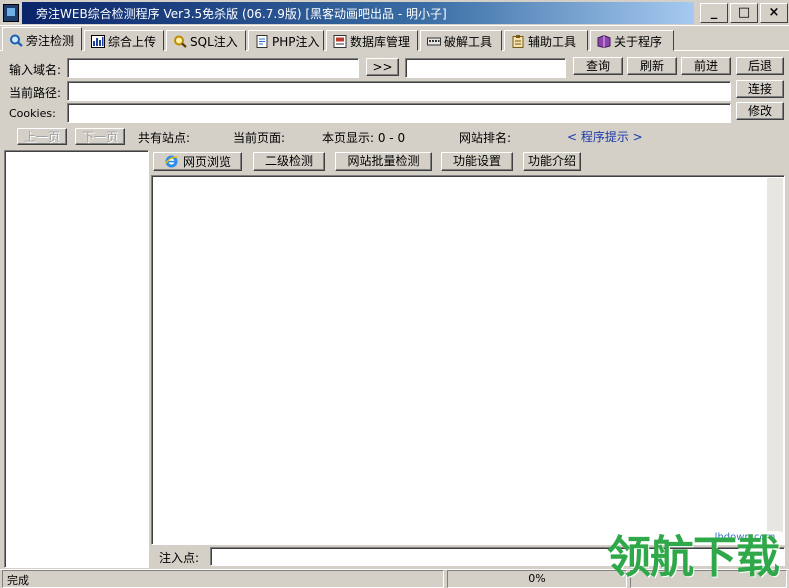  Describe the element at coordinates (652, 66) in the screenshot. I see `refresh-button: 刷新` at that location.